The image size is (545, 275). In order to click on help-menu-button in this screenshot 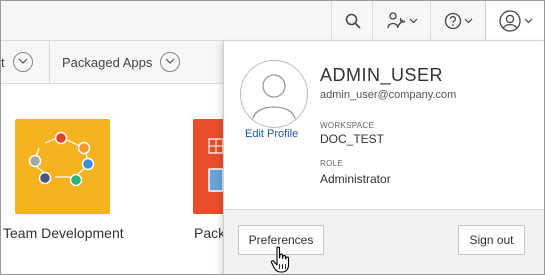, I will do `click(458, 20)`.